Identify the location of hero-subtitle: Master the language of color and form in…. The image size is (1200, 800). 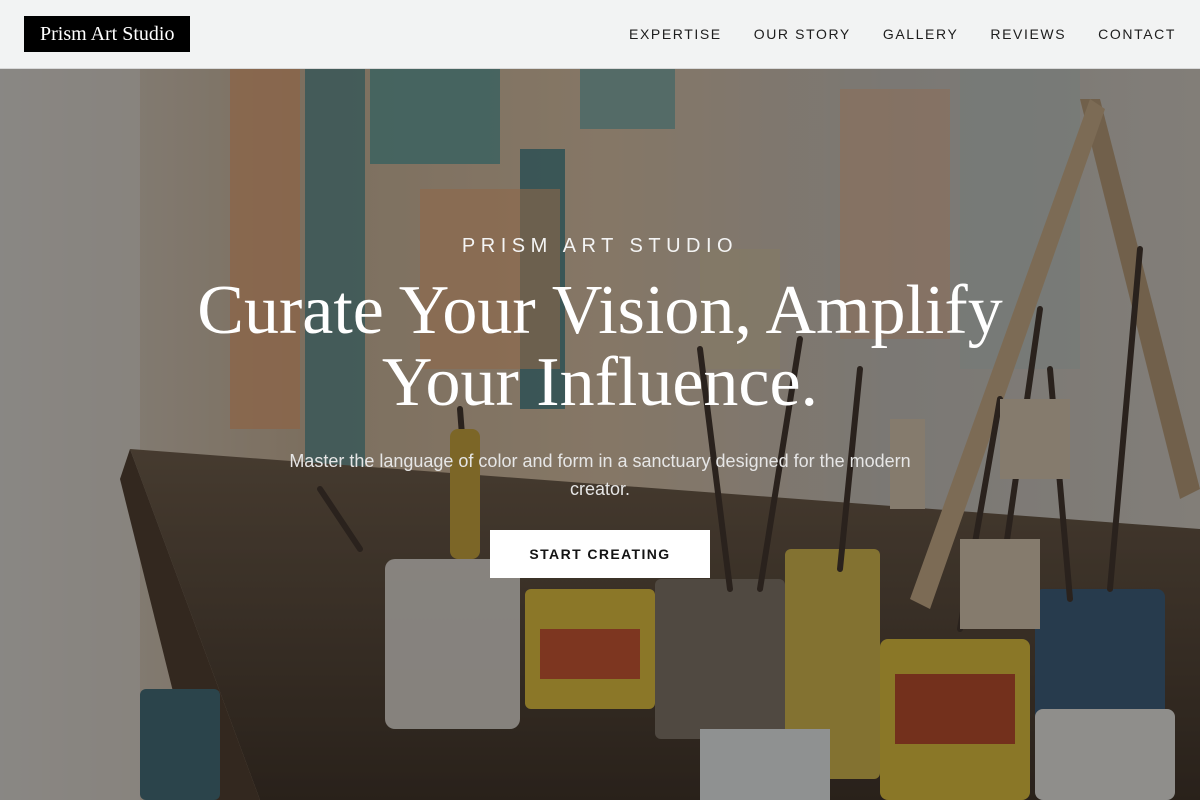
(600, 475).